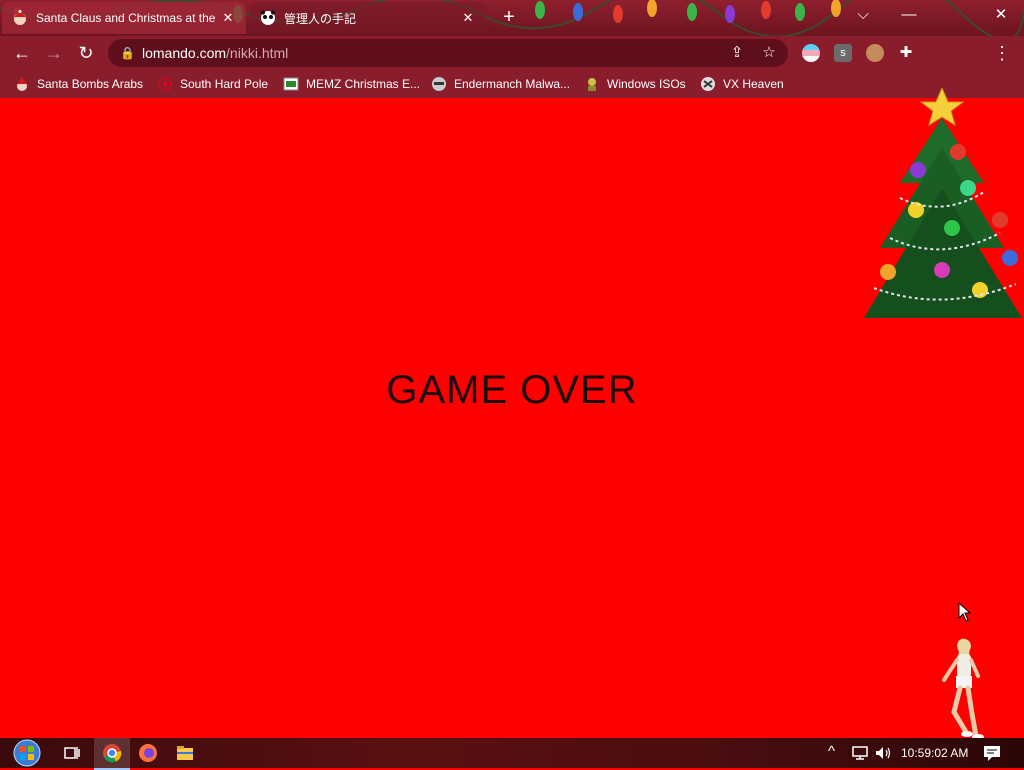 The height and width of the screenshot is (770, 1024). Describe the element at coordinates (320, 18) in the screenshot. I see `tab-title: 管理人の手記` at that location.